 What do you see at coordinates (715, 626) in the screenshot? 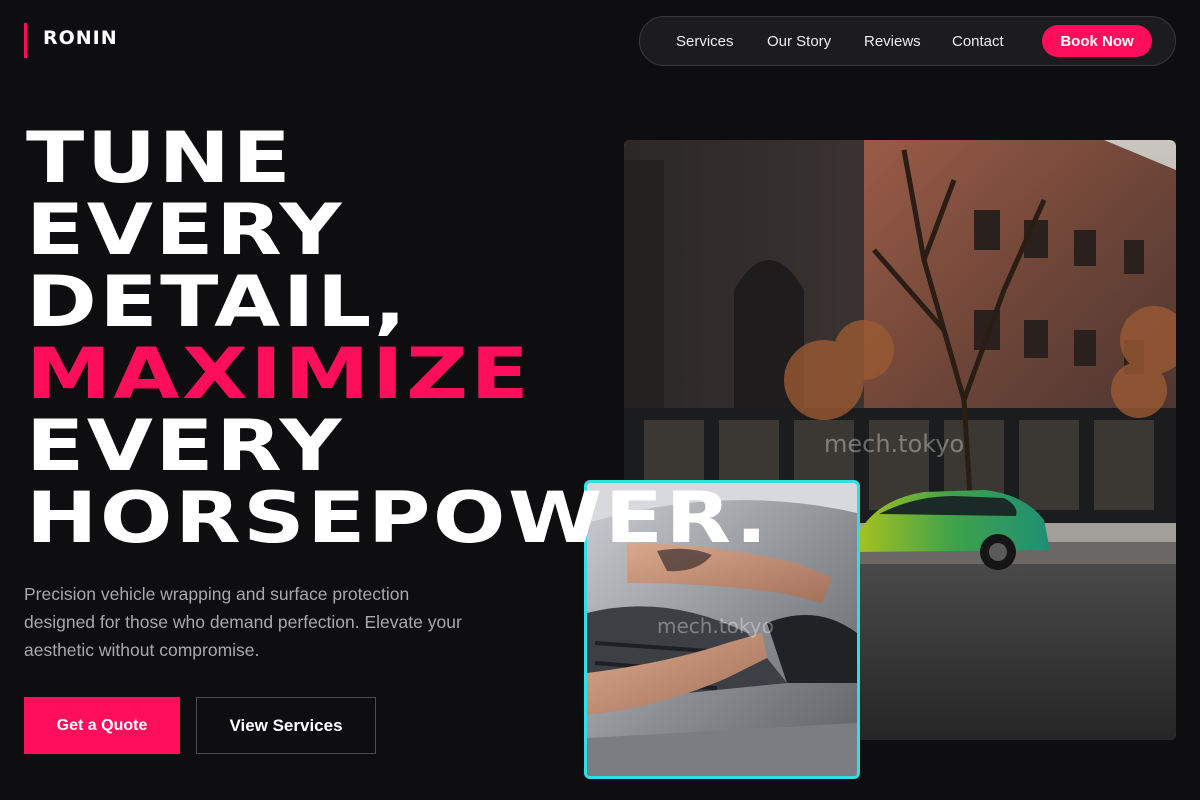
I see `detail-photo-watermark: mech.tokyo` at bounding box center [715, 626].